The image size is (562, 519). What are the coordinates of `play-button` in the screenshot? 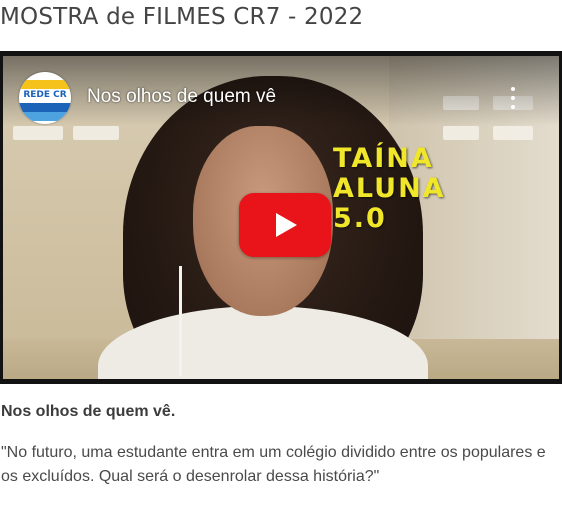 It's located at (285, 225).